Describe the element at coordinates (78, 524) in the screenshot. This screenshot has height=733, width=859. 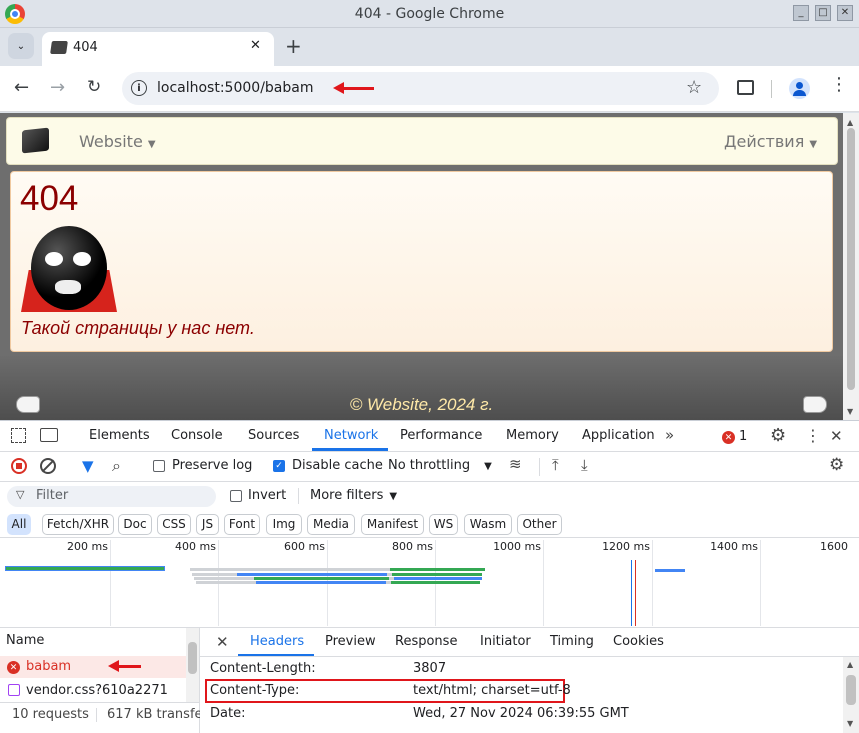
I see `type-filter-fetch-xhr: Fetch/XHR` at that location.